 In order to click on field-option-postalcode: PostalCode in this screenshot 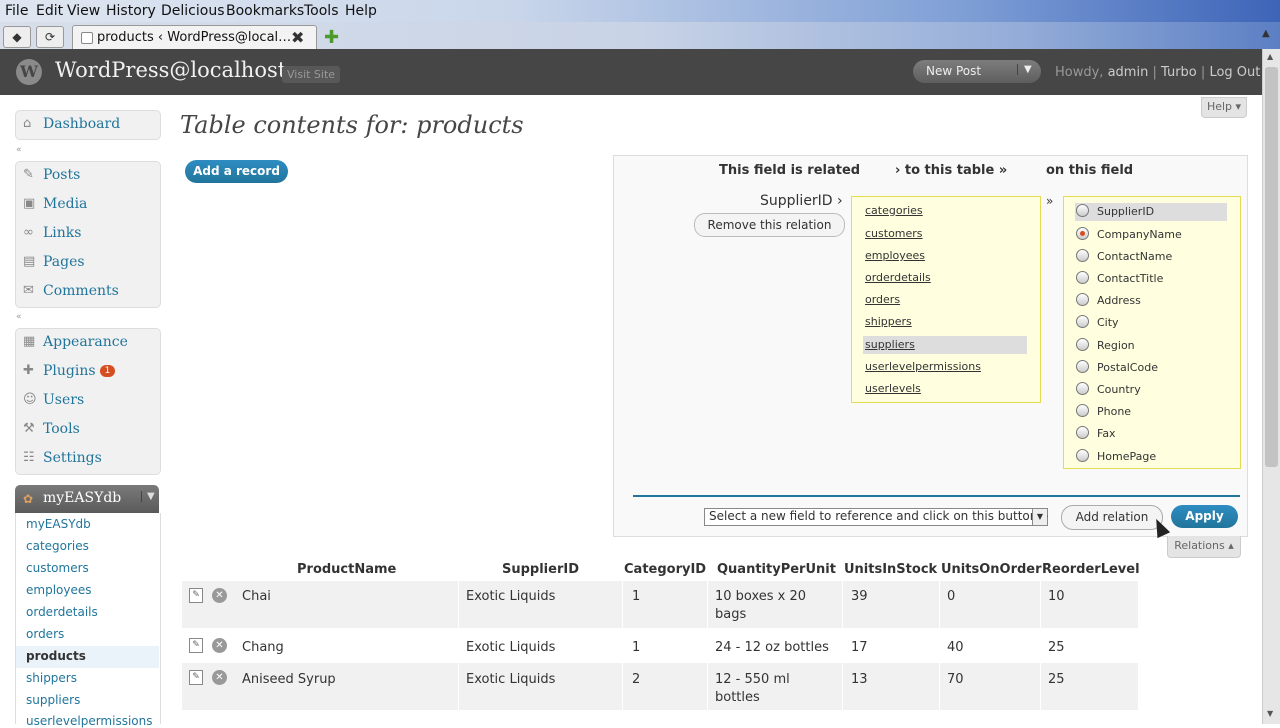, I will do `click(1117, 367)`.